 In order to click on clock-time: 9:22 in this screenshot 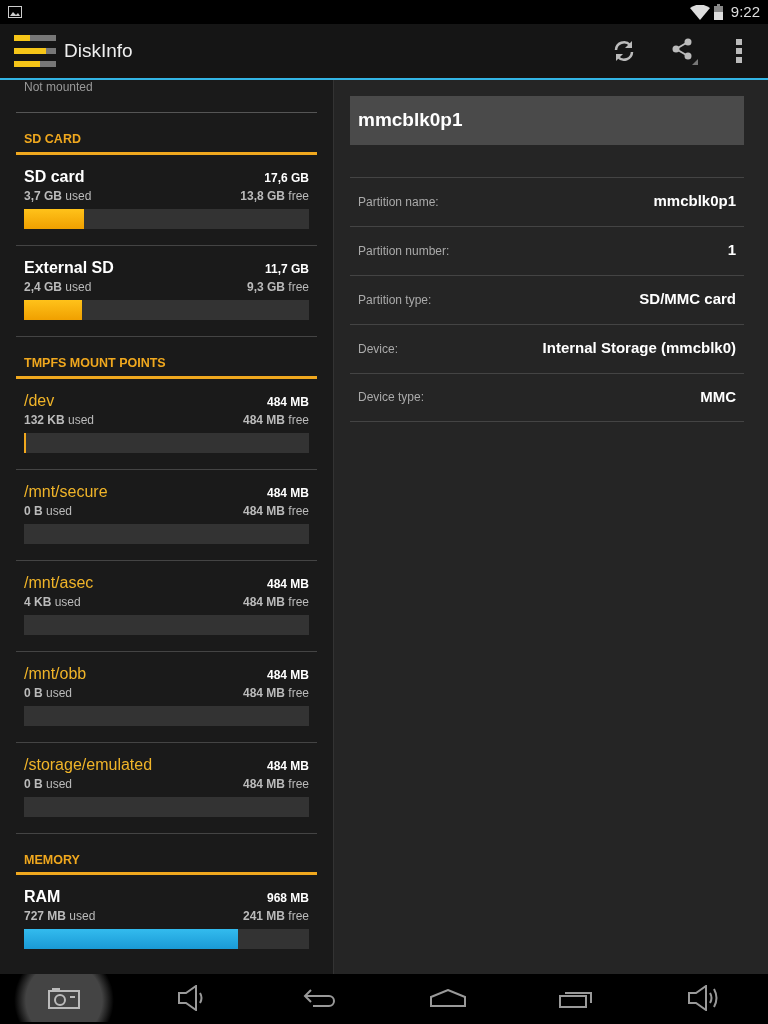, I will do `click(745, 11)`.